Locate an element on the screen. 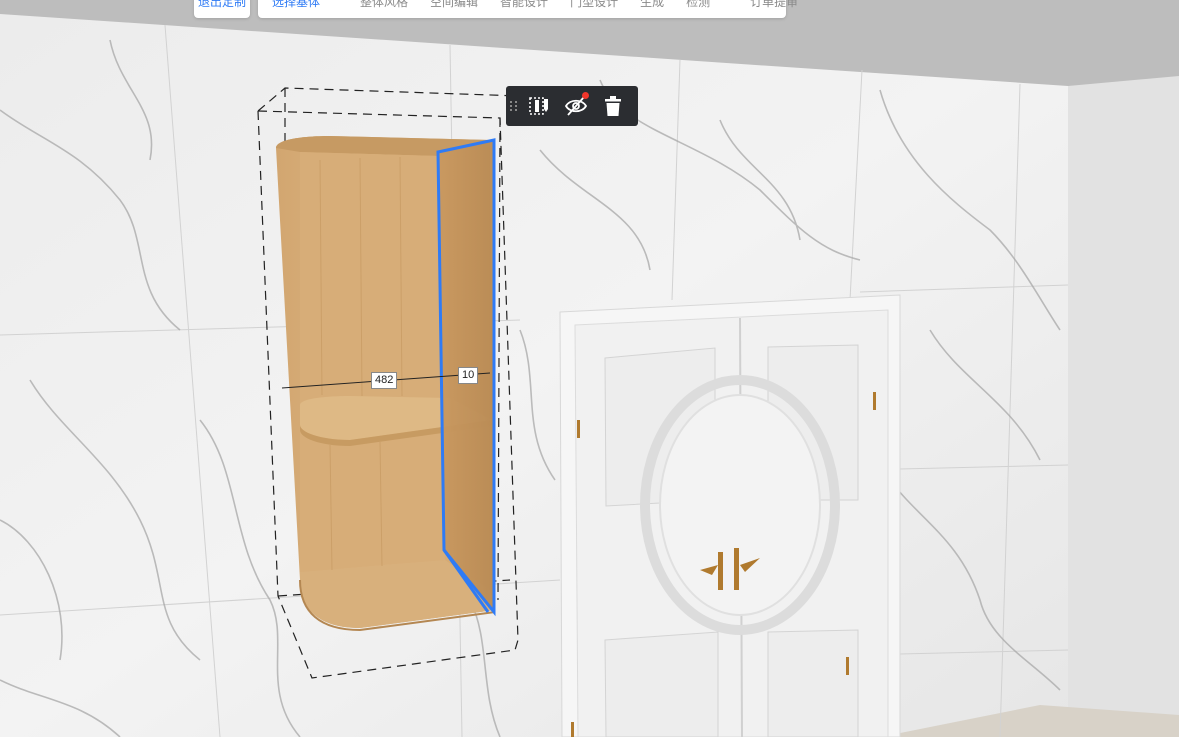  right-wall is located at coordinates (1123, 406).